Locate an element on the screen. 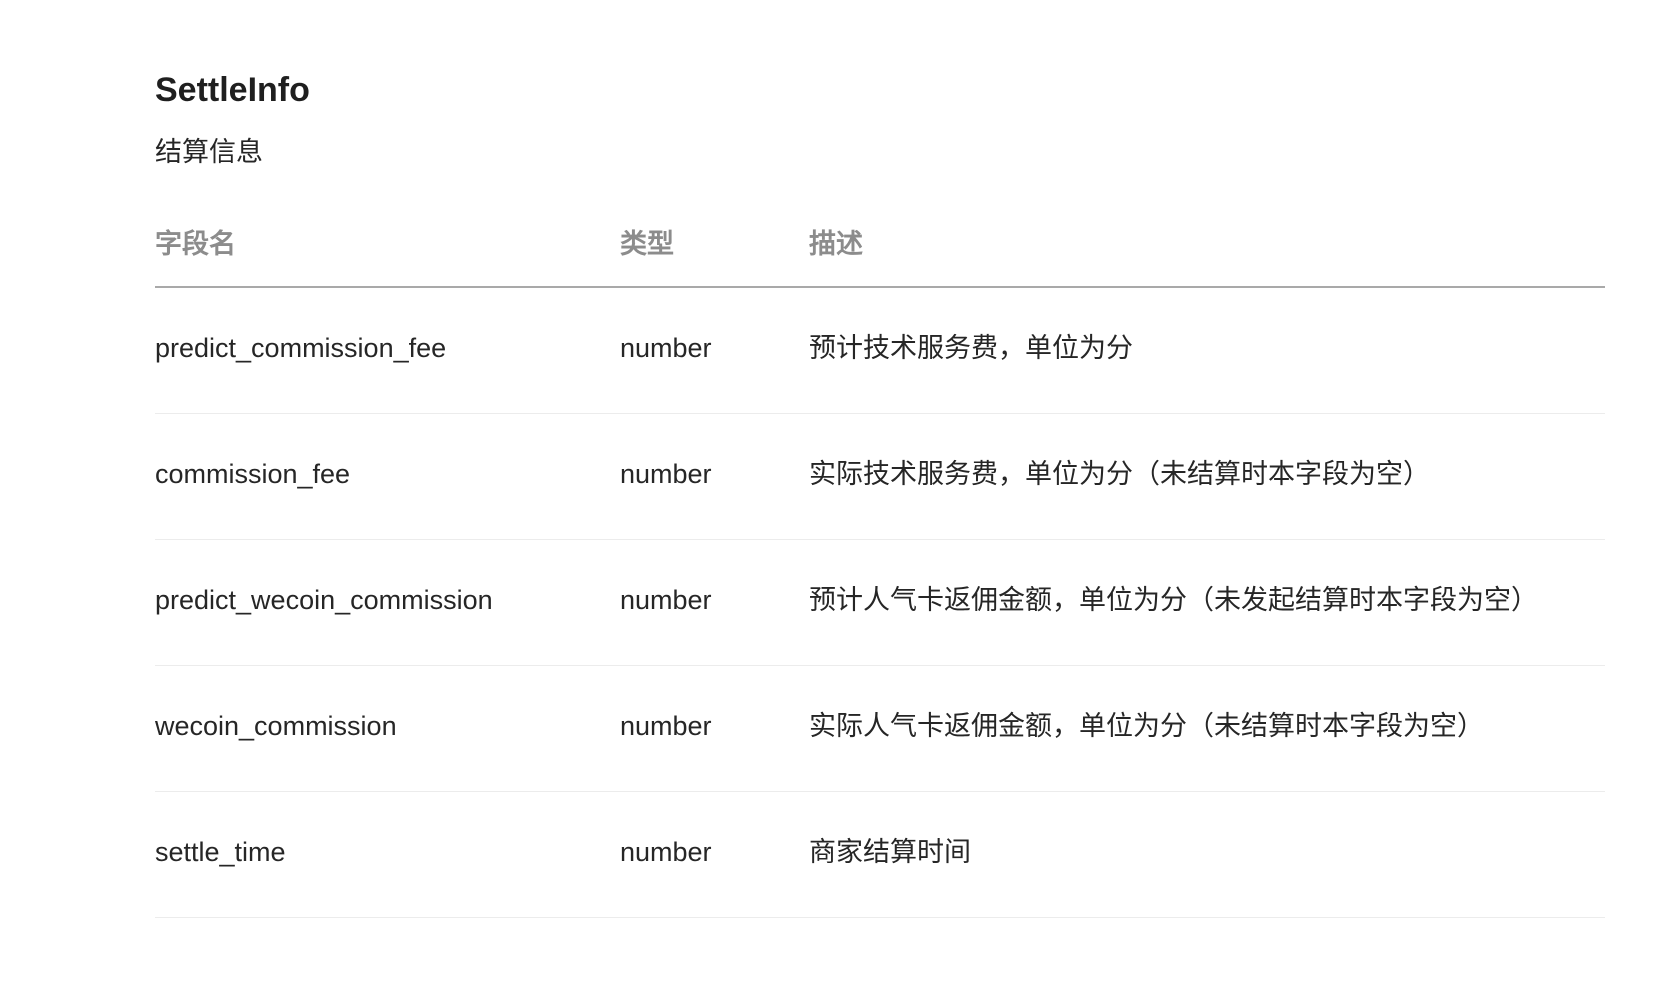 The image size is (1678, 984). field-name: settle_time is located at coordinates (220, 852).